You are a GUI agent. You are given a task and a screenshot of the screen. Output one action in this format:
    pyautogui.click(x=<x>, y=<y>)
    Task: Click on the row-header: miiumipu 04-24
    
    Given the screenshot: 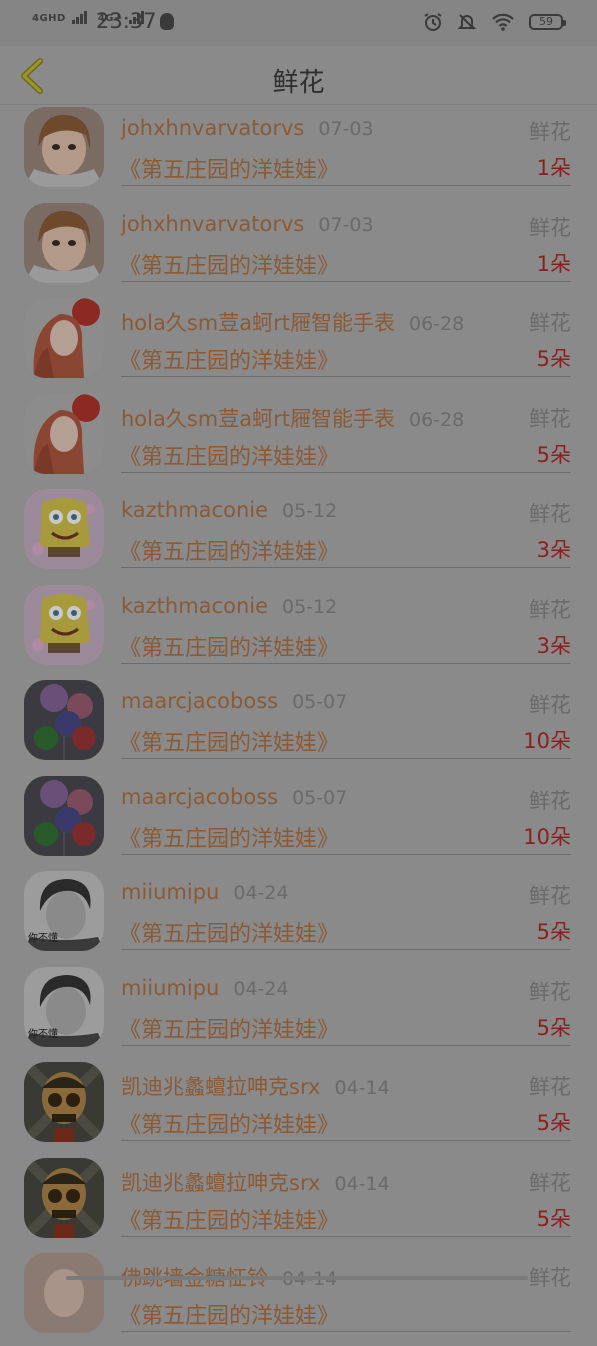 What is the action you would take?
    pyautogui.click(x=205, y=988)
    